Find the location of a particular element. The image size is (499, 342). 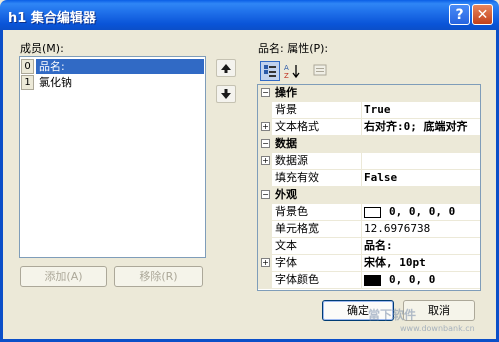

property-value-cell: 0, 0, 0 is located at coordinates (422, 280).